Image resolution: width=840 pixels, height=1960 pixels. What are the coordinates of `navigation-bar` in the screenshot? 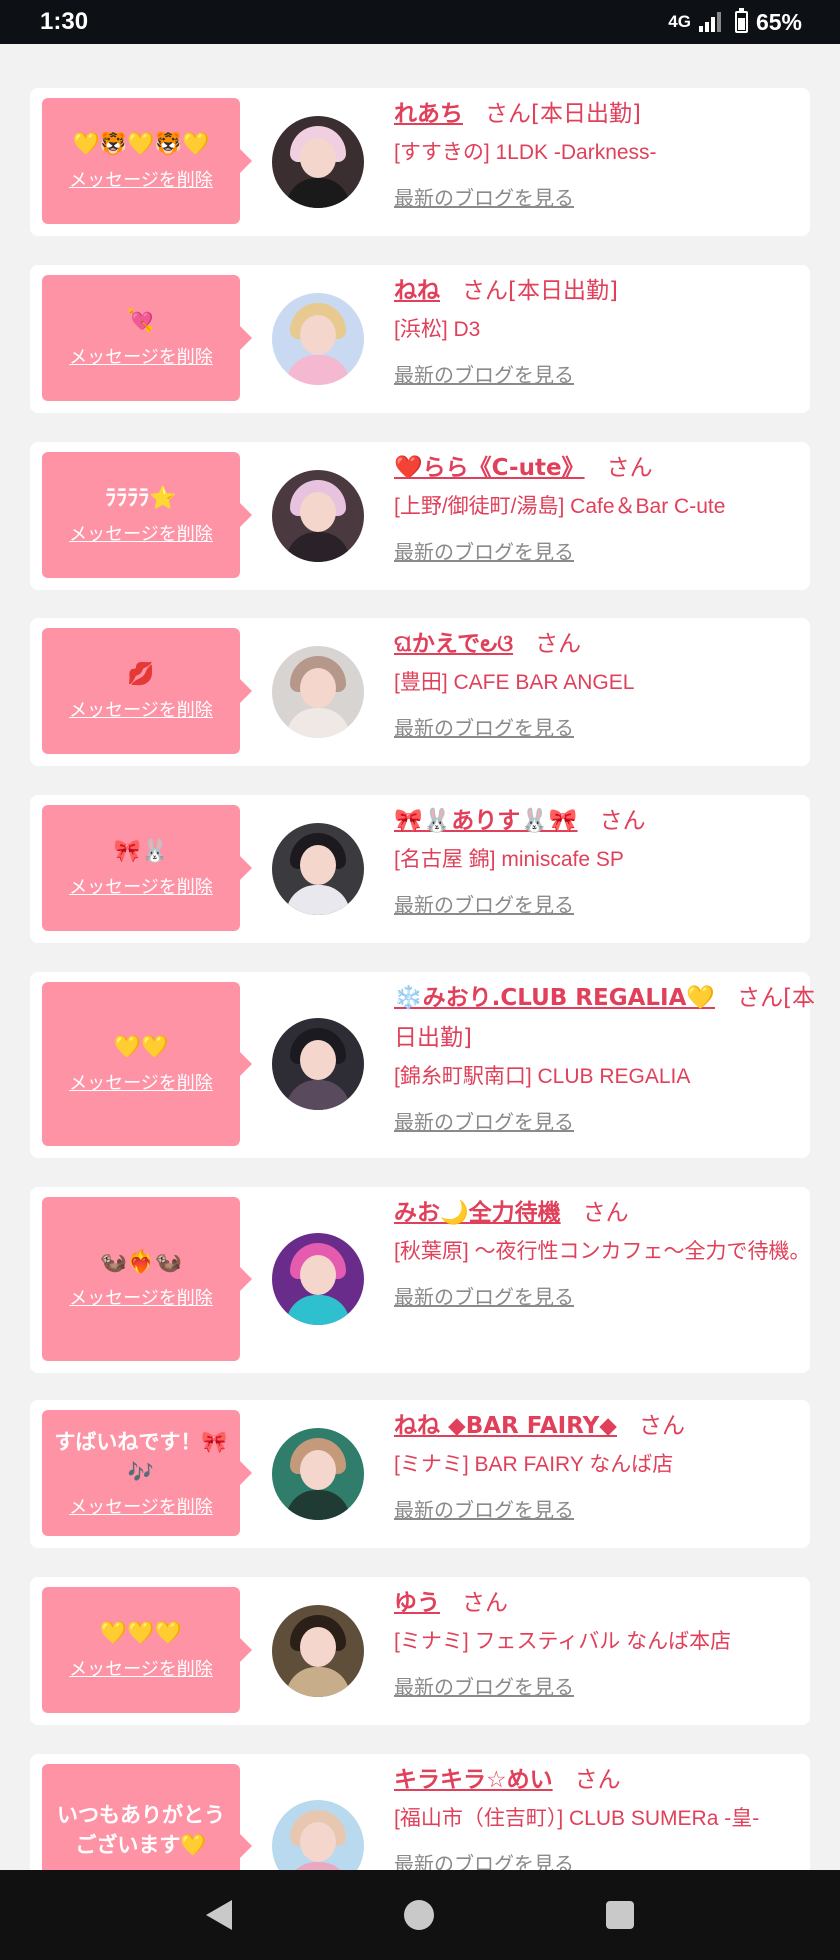 It's located at (420, 1915).